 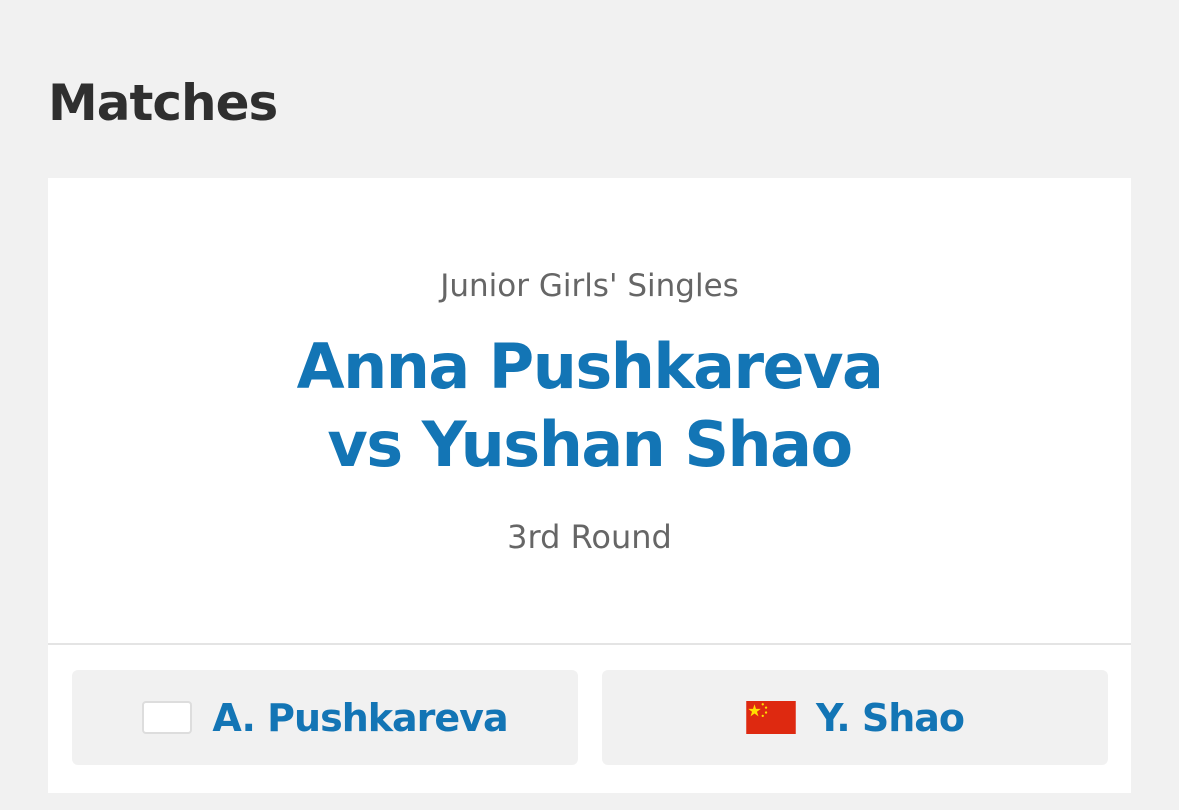 What do you see at coordinates (590, 366) in the screenshot?
I see `match-title-line1: Anna Pushkareva` at bounding box center [590, 366].